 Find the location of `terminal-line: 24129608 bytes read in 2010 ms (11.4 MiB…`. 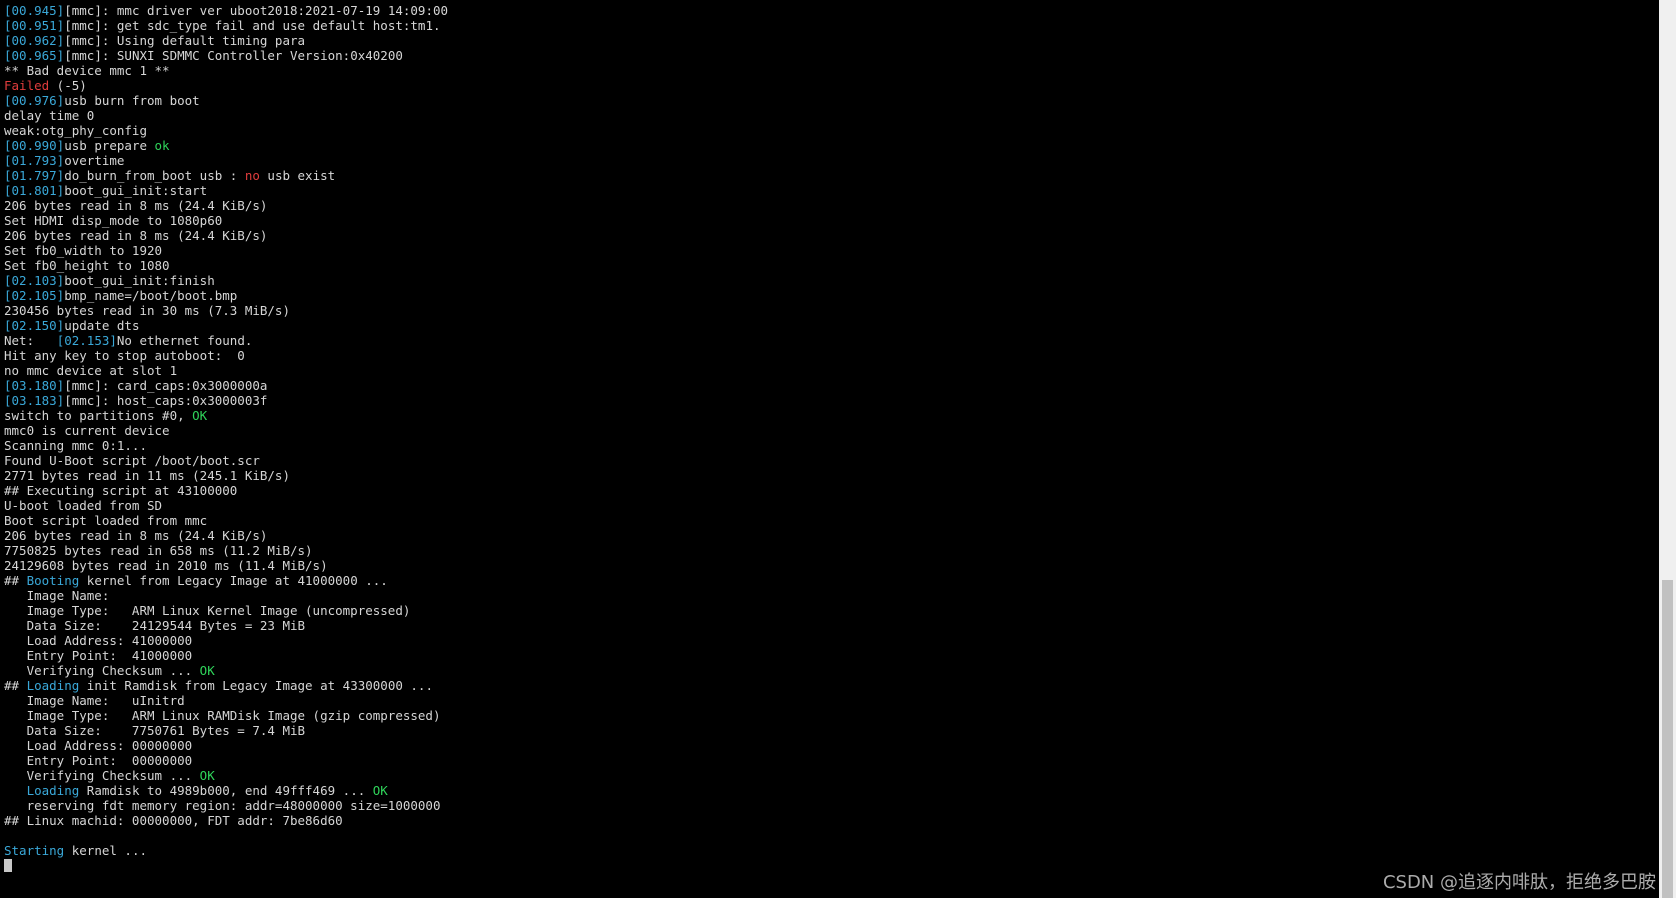

terminal-line: 24129608 bytes read in 2010 ms (11.4 MiB… is located at coordinates (816, 565).